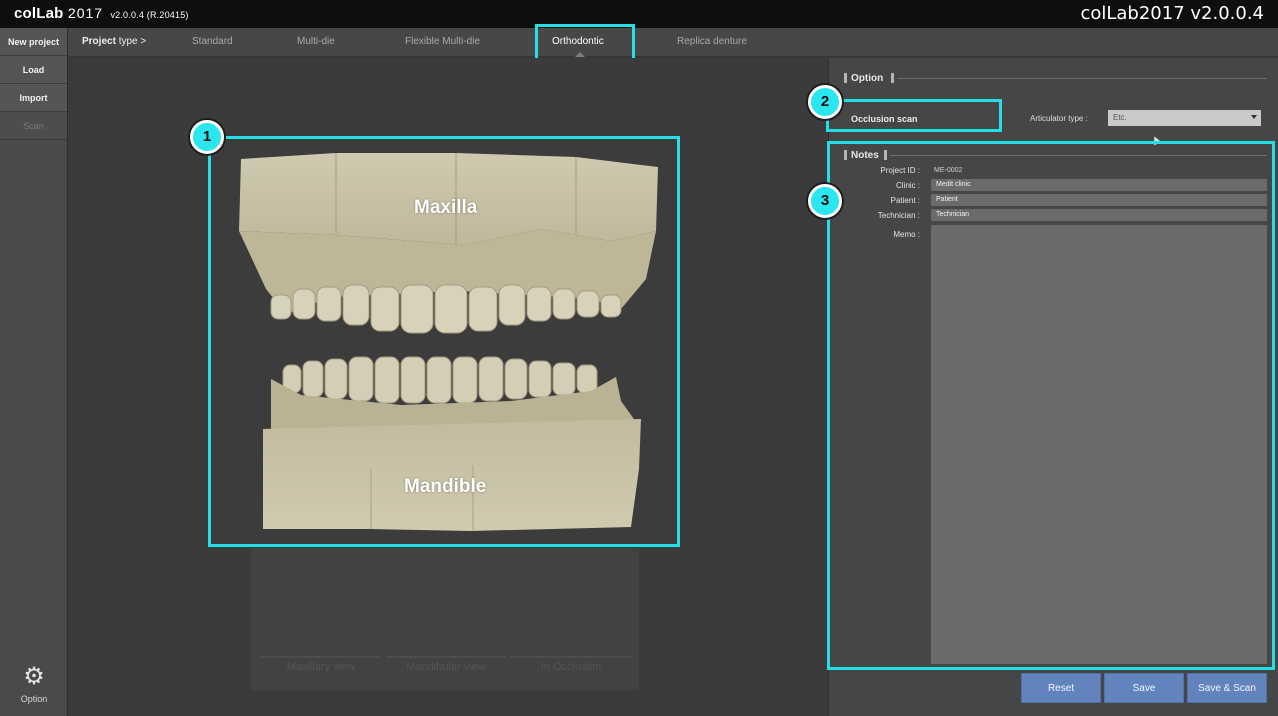 This screenshot has width=1278, height=716. I want to click on option-header-line, so click(1082, 78).